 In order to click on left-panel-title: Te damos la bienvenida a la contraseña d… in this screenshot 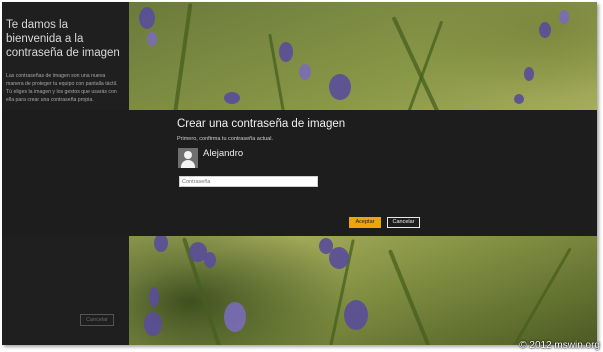, I will do `click(63, 39)`.